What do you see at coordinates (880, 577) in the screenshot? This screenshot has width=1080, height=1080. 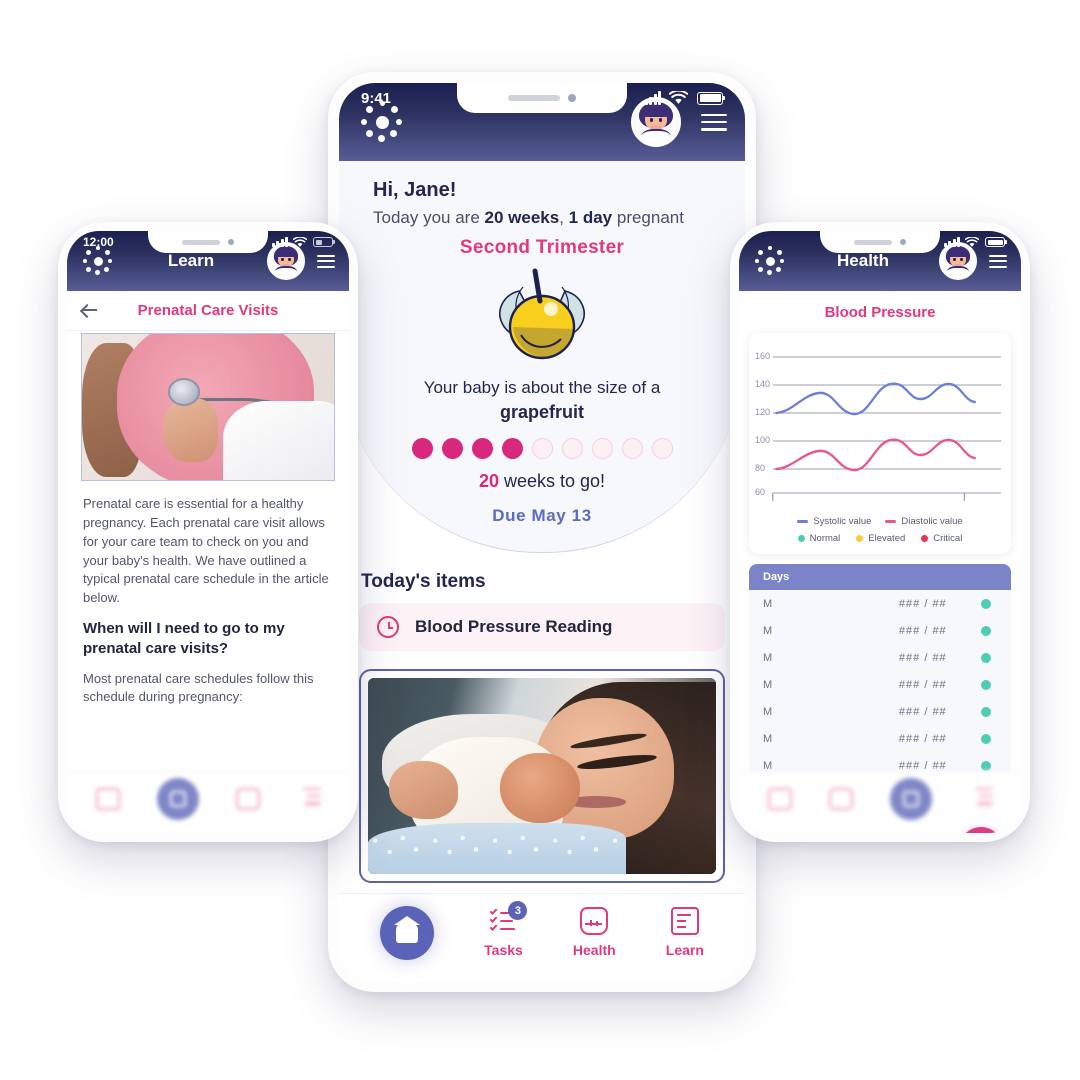 I see `table-header-row: Days` at bounding box center [880, 577].